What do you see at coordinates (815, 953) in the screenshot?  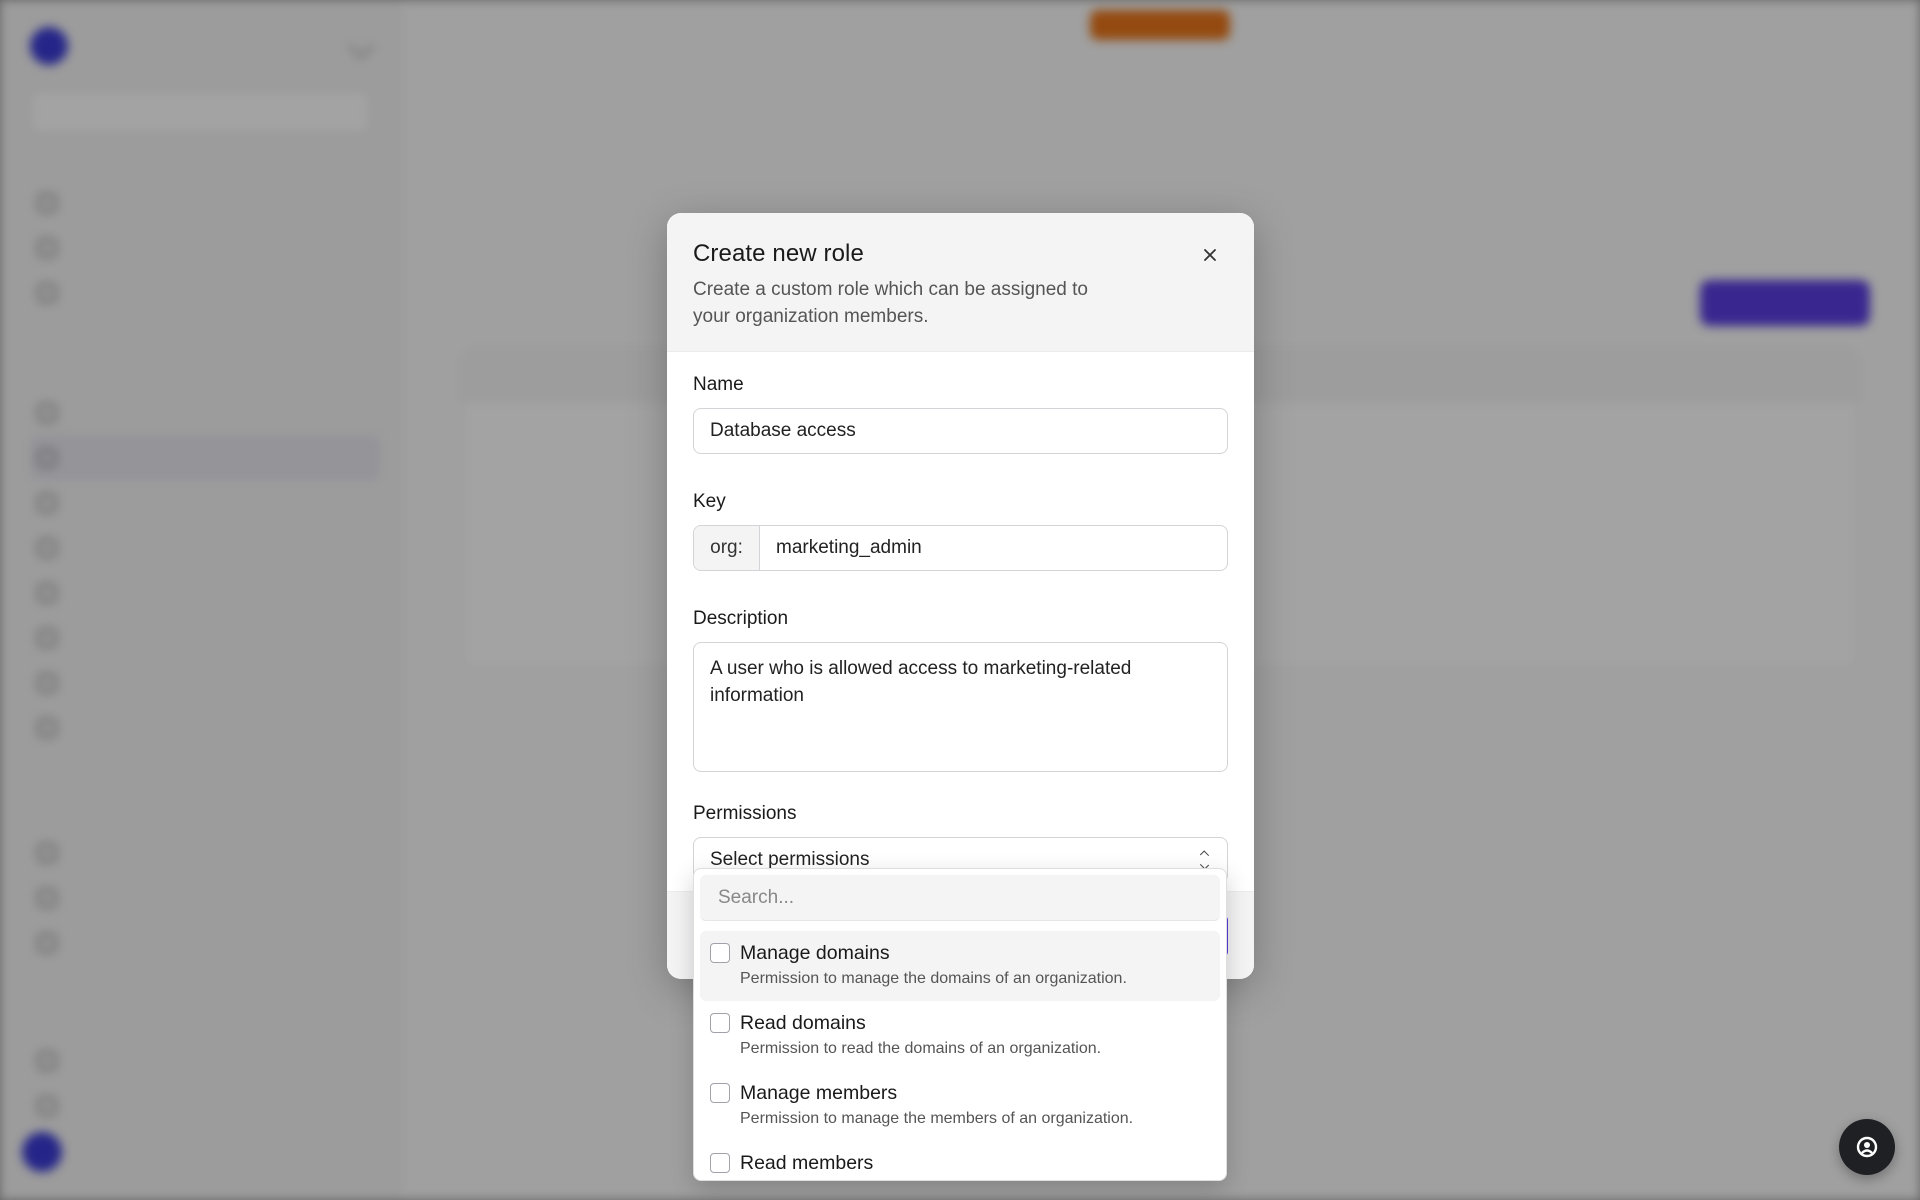 I see `option-title: Manage domains` at bounding box center [815, 953].